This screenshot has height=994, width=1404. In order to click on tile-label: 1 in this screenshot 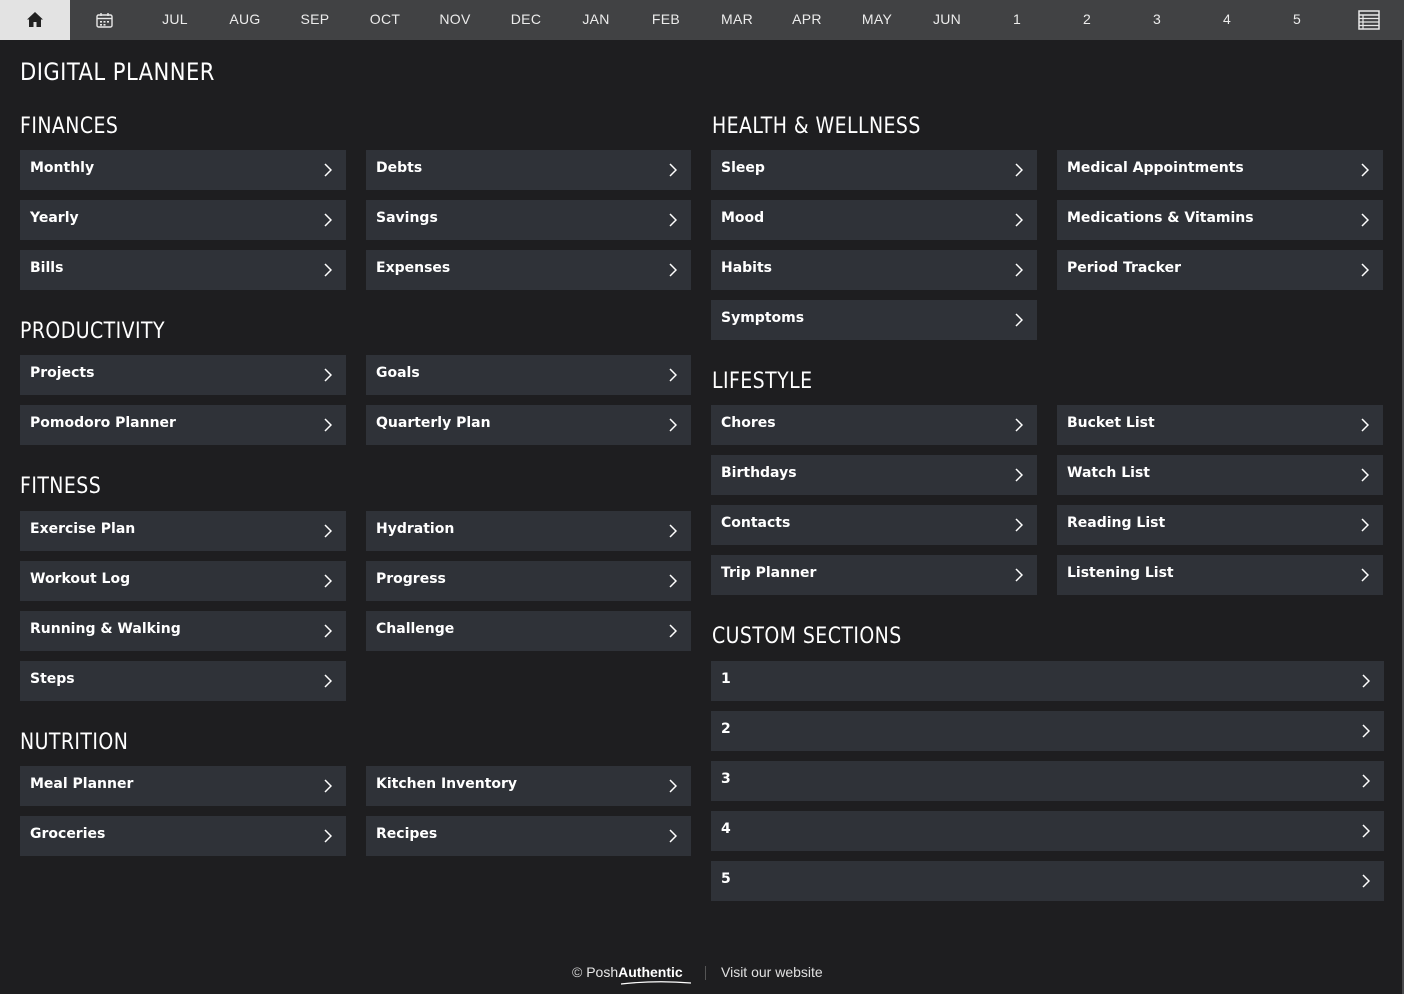, I will do `click(726, 679)`.